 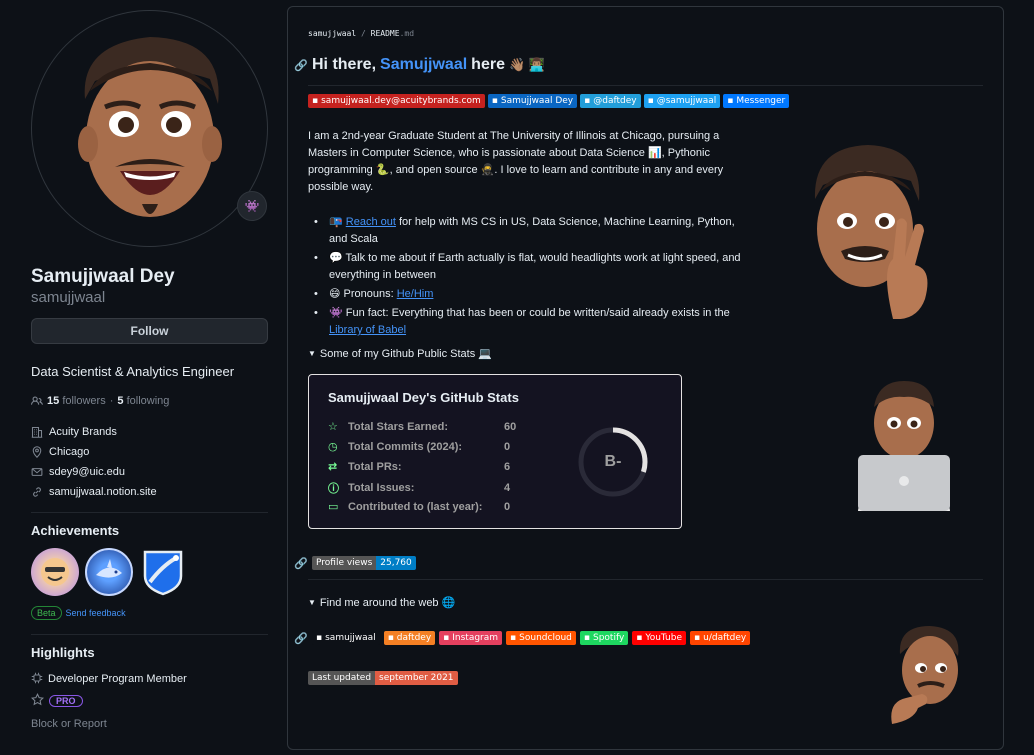 What do you see at coordinates (109, 572) in the screenshot?
I see `achievement-badge-pull-shark` at bounding box center [109, 572].